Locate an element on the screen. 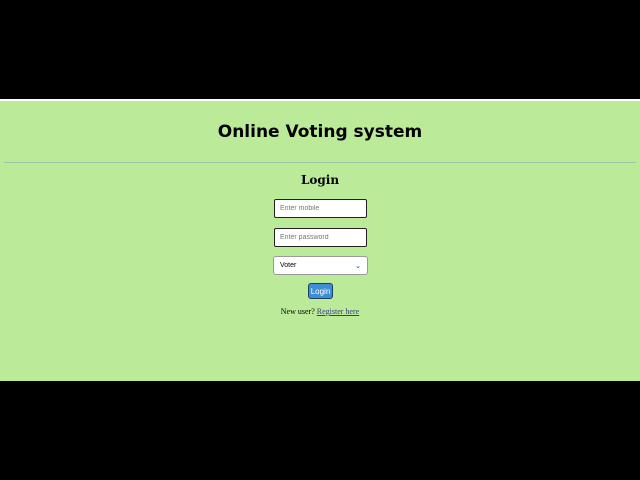 This screenshot has width=640, height=480. login-heading: Login is located at coordinates (320, 180).